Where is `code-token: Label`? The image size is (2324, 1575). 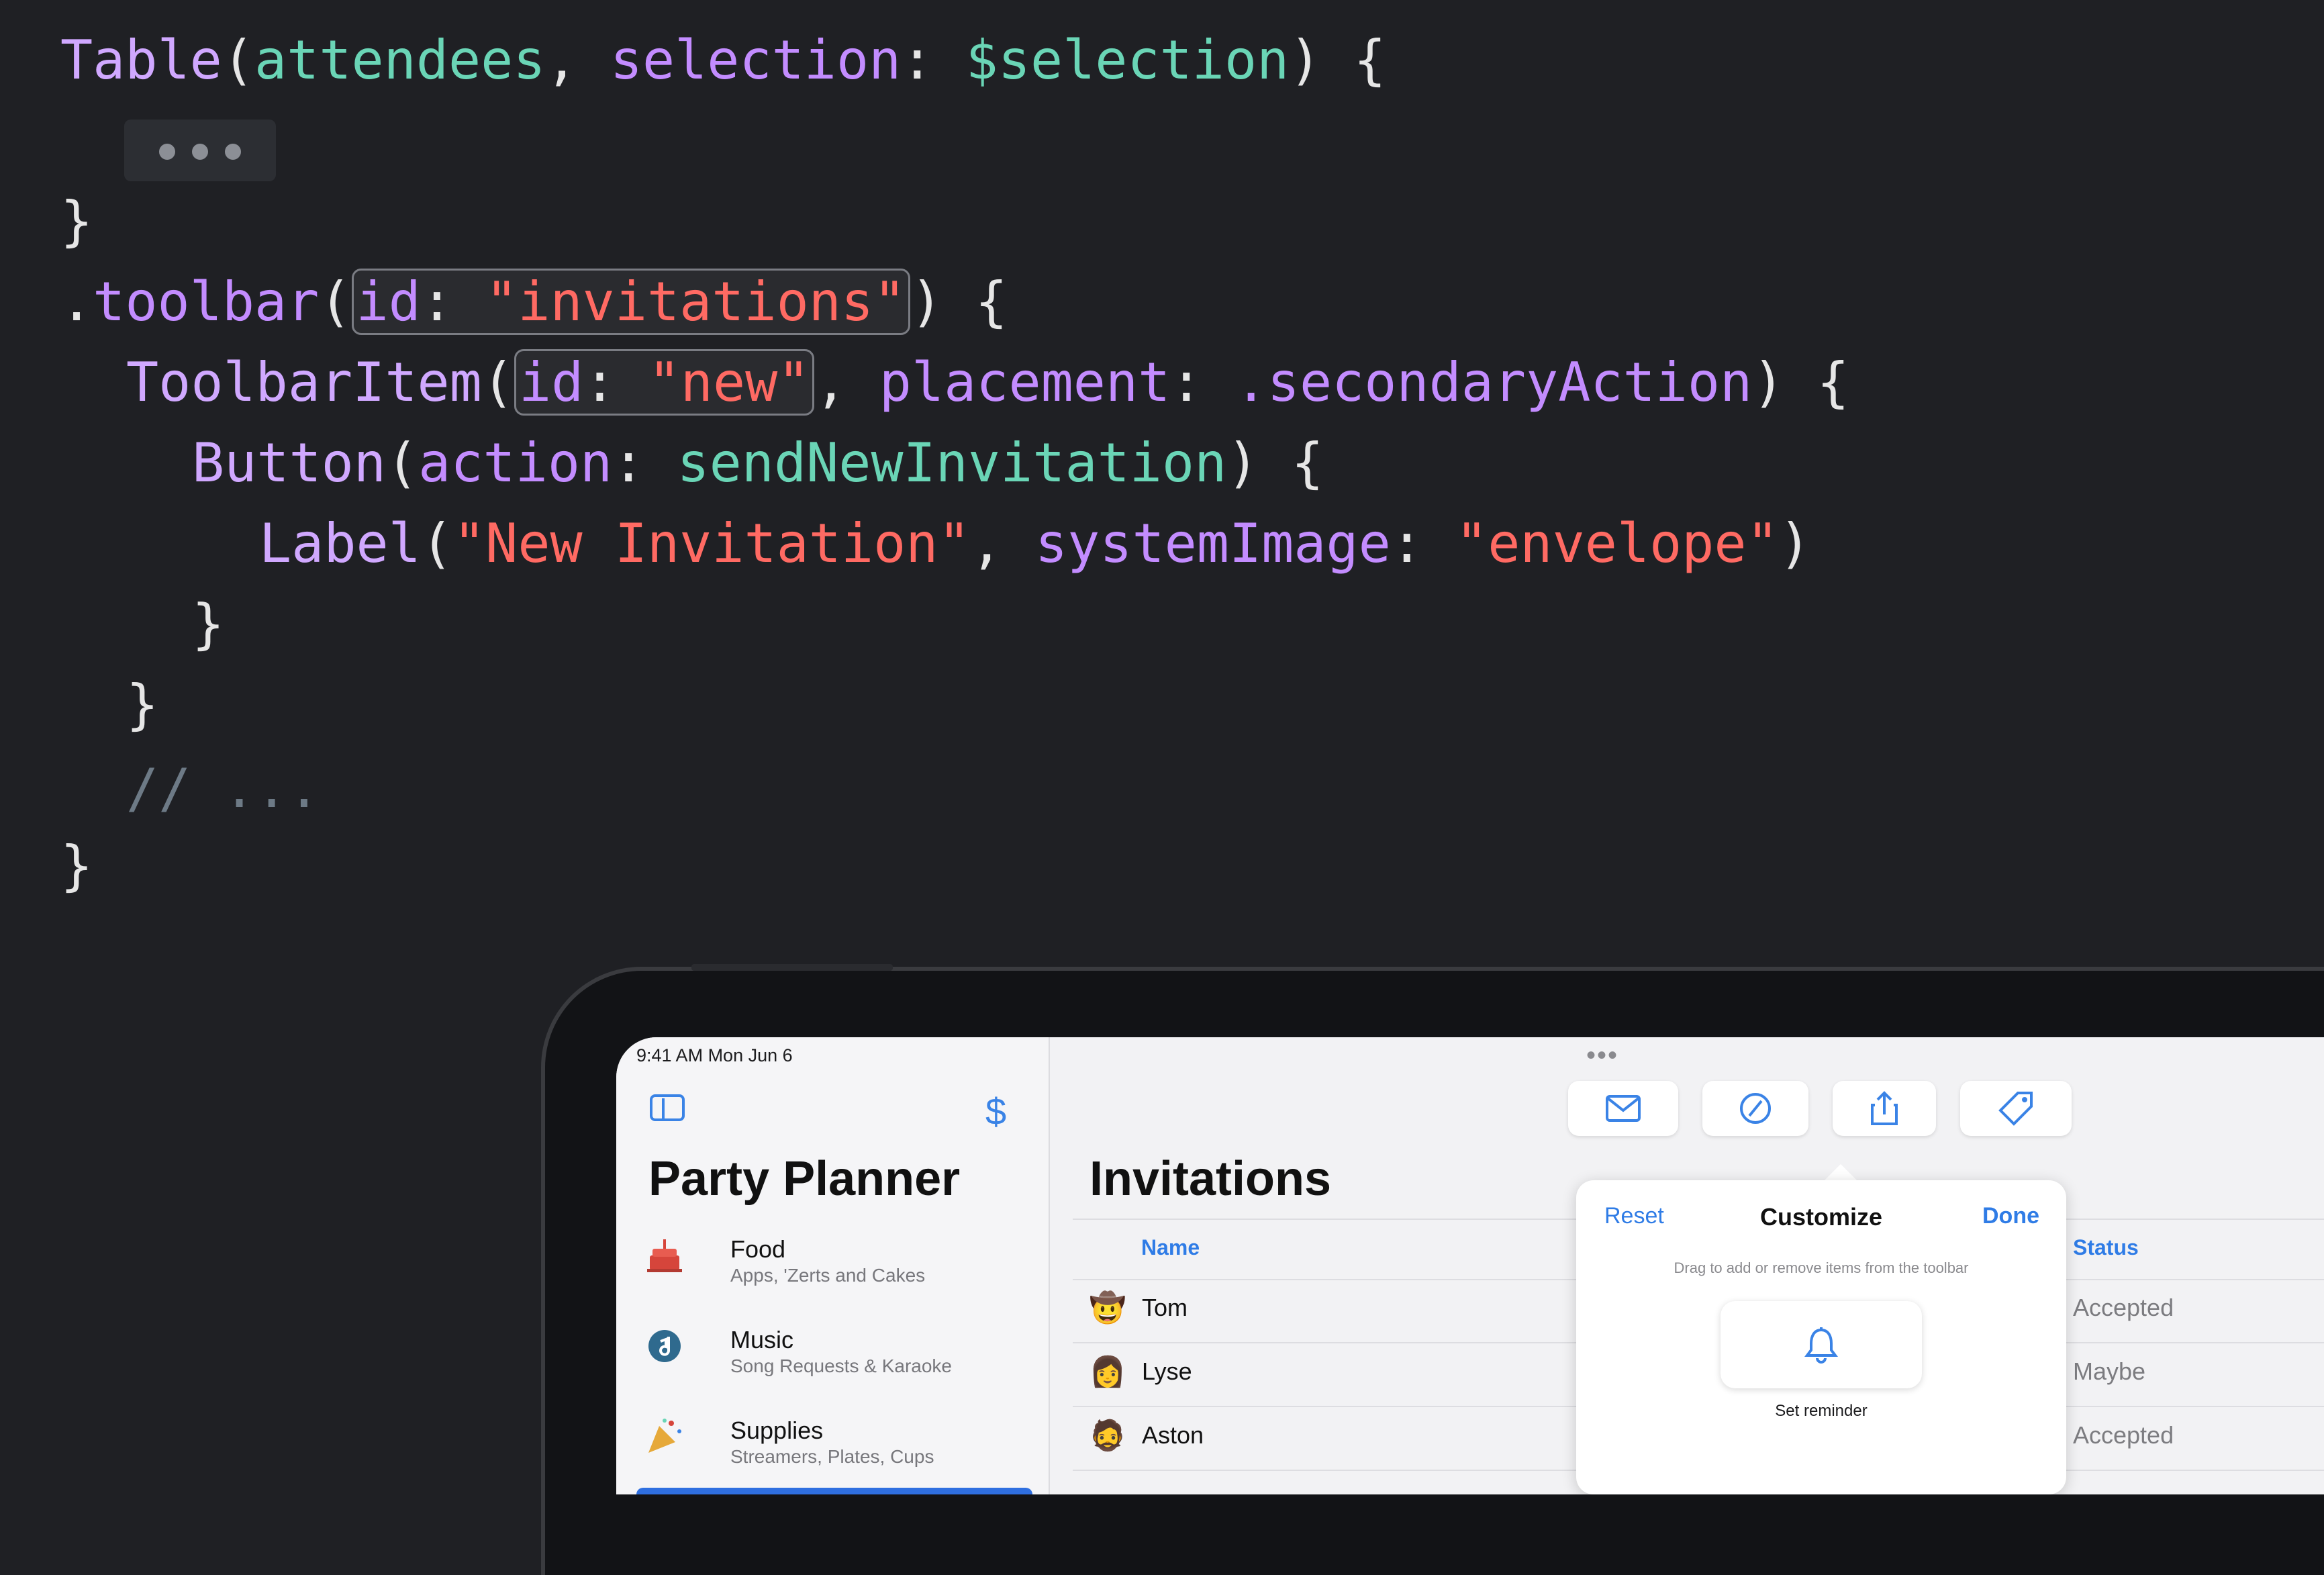
code-token: Label is located at coordinates (340, 543).